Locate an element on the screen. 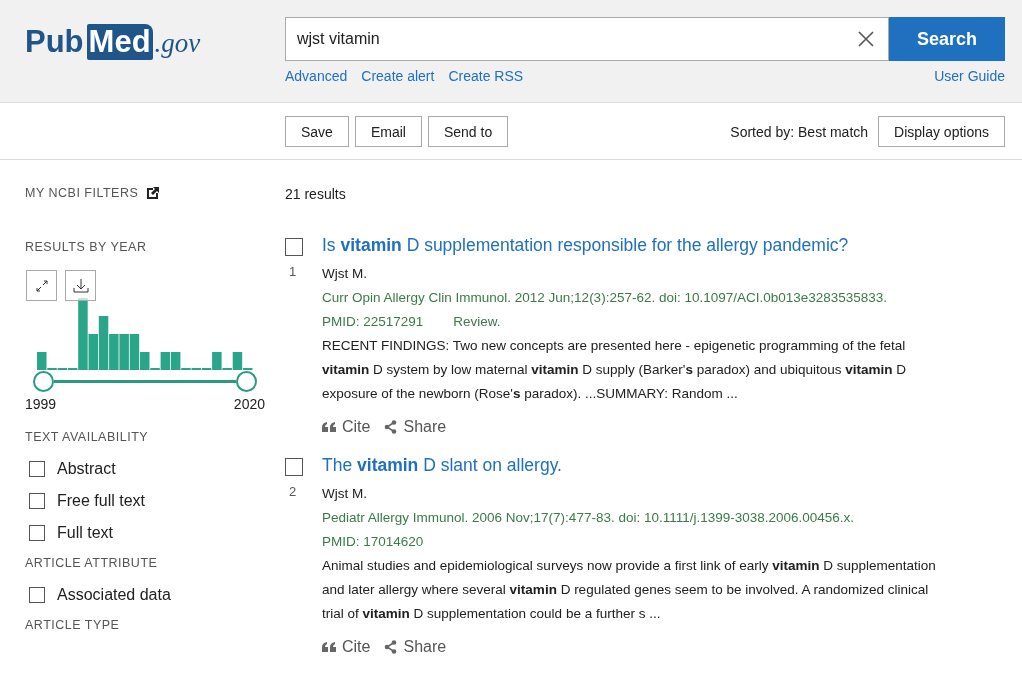 This screenshot has width=1022, height=695. search-button: Search is located at coordinates (947, 39).